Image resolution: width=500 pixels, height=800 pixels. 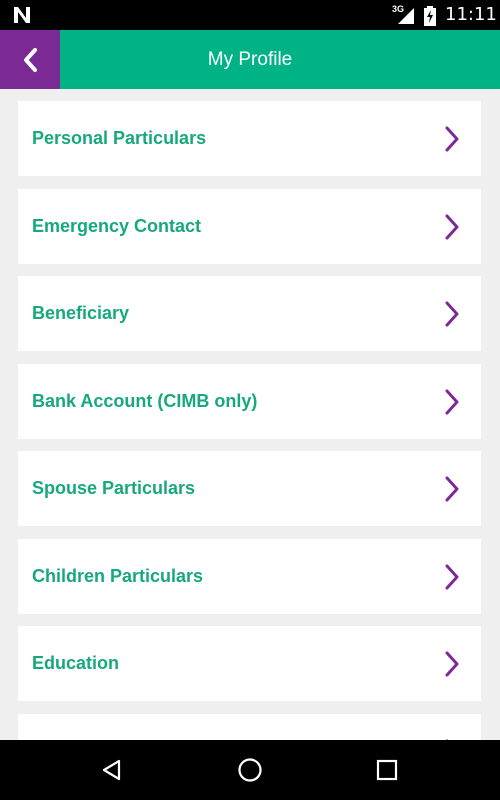 I want to click on signal-icon, so click(x=406, y=16).